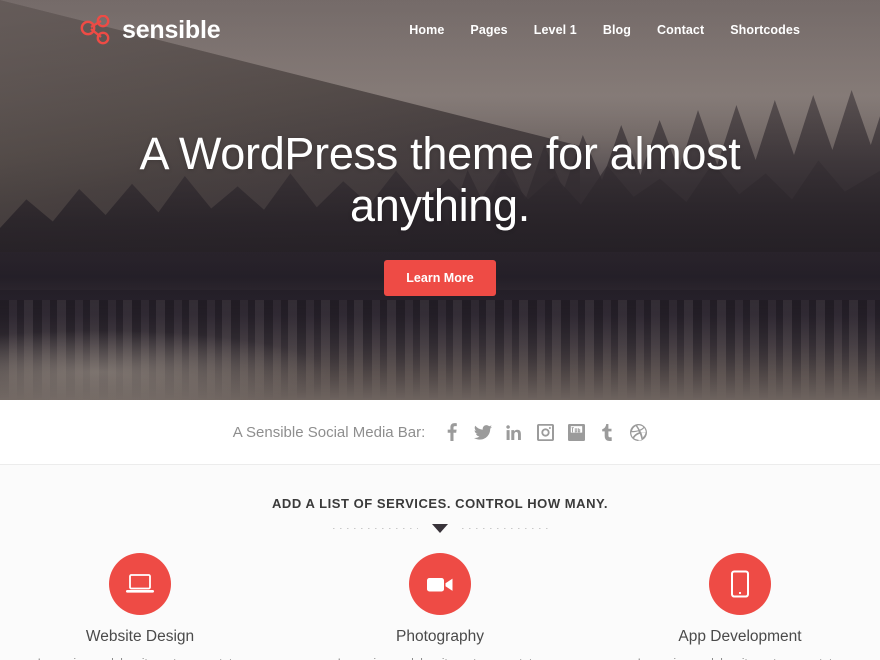 The width and height of the screenshot is (880, 660). Describe the element at coordinates (576, 432) in the screenshot. I see `youtube-icon` at that location.